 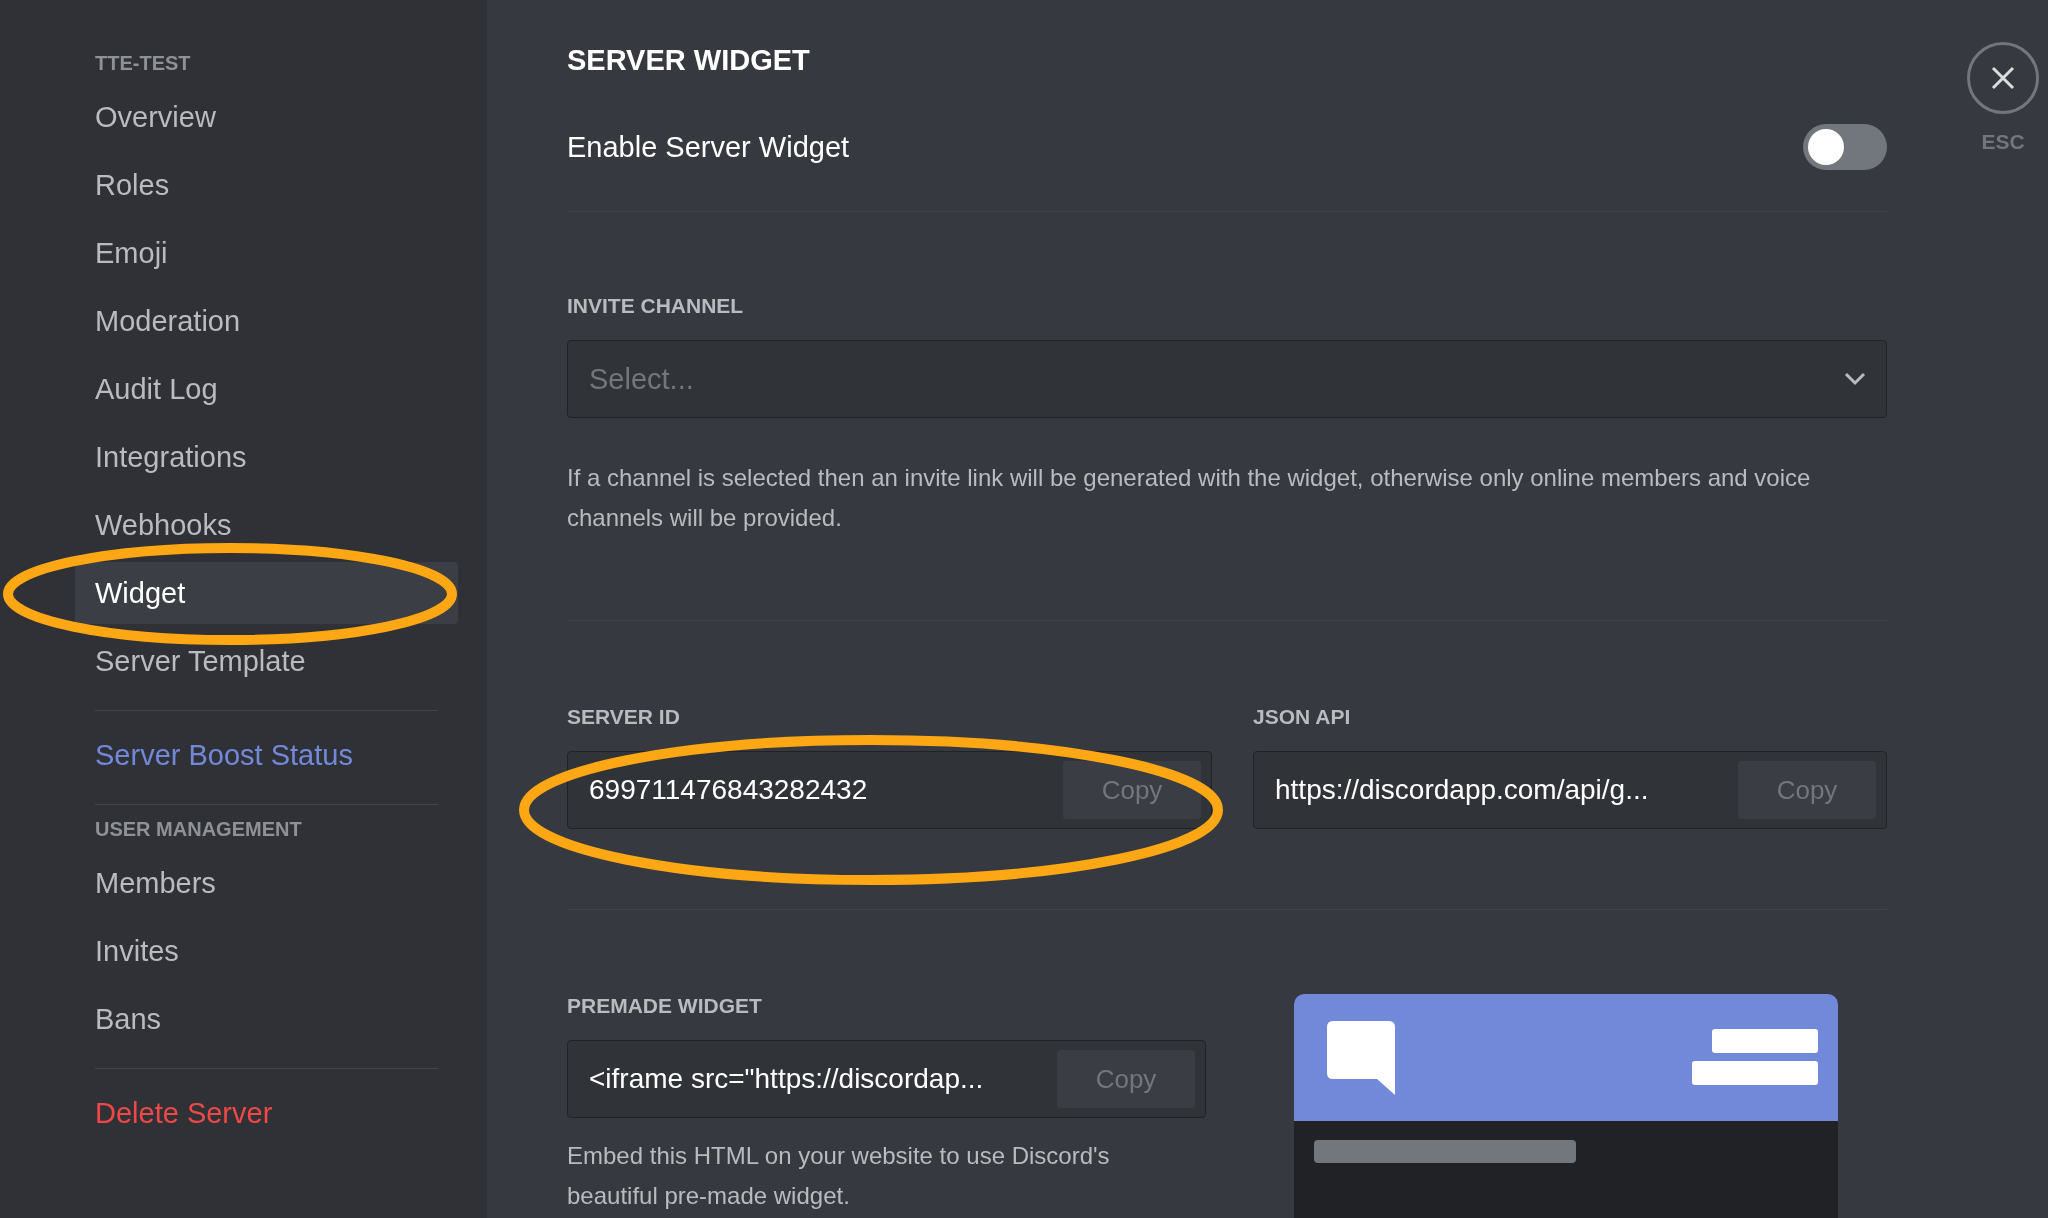 I want to click on sidebar-header: USER MANAGEMENT, so click(x=198, y=830).